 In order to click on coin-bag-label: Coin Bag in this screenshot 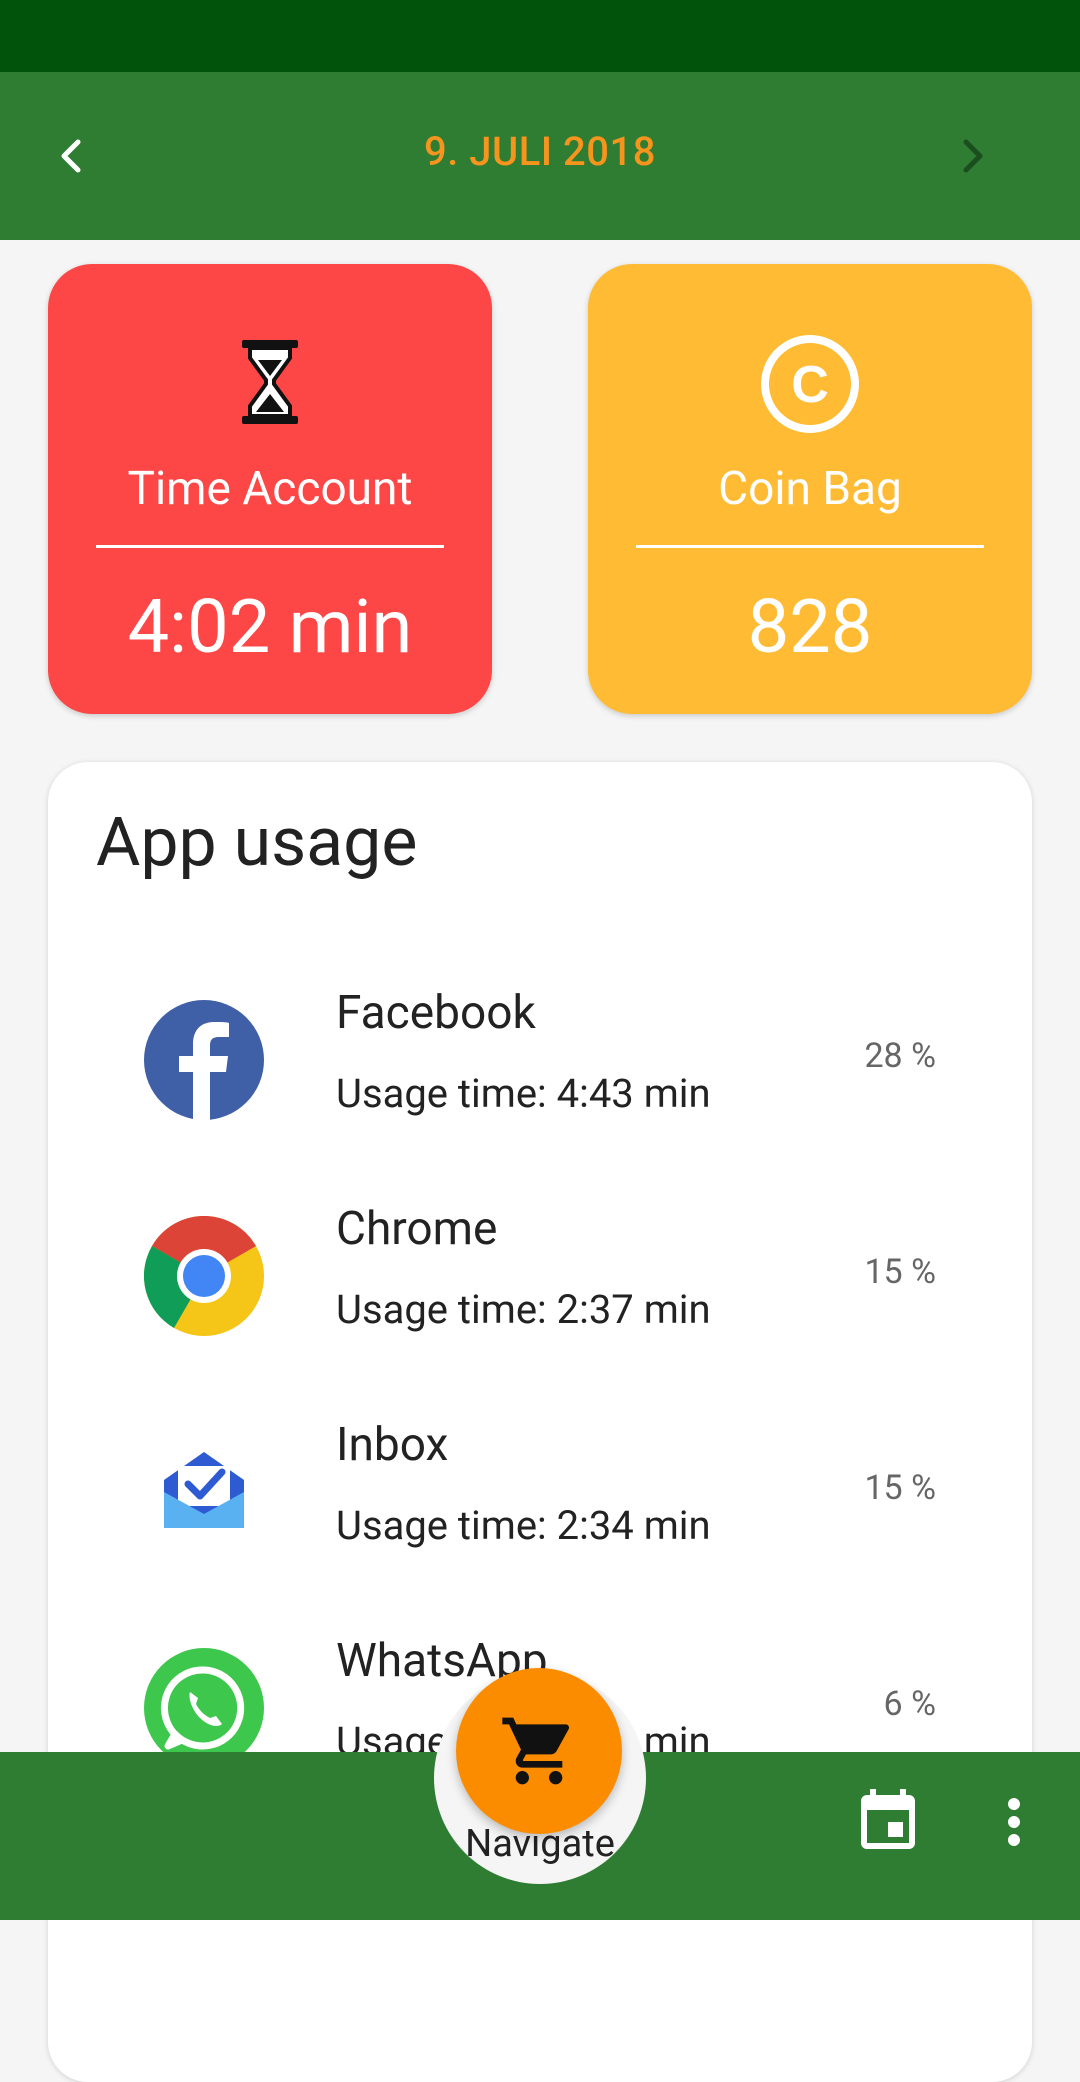, I will do `click(810, 489)`.